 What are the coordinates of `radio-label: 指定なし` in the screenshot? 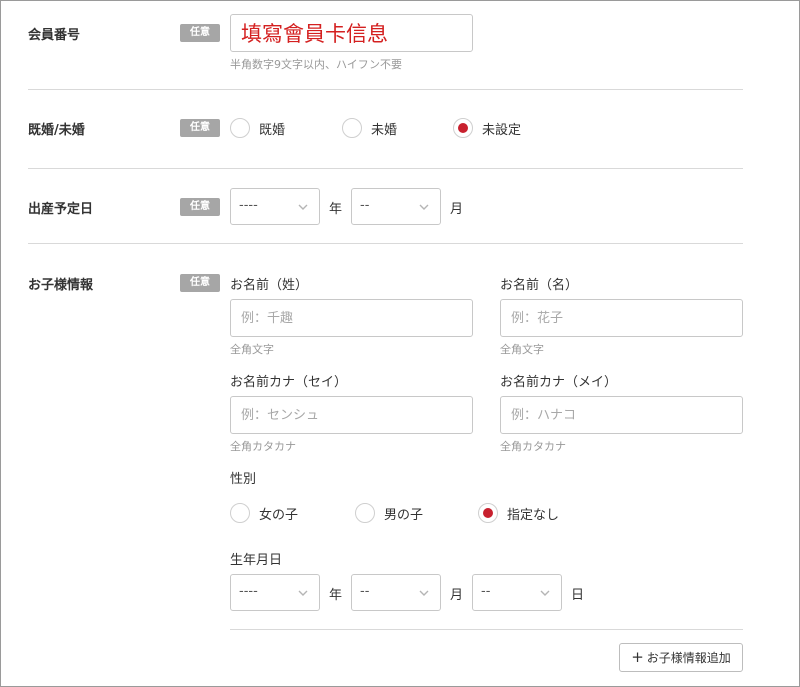 It's located at (533, 515).